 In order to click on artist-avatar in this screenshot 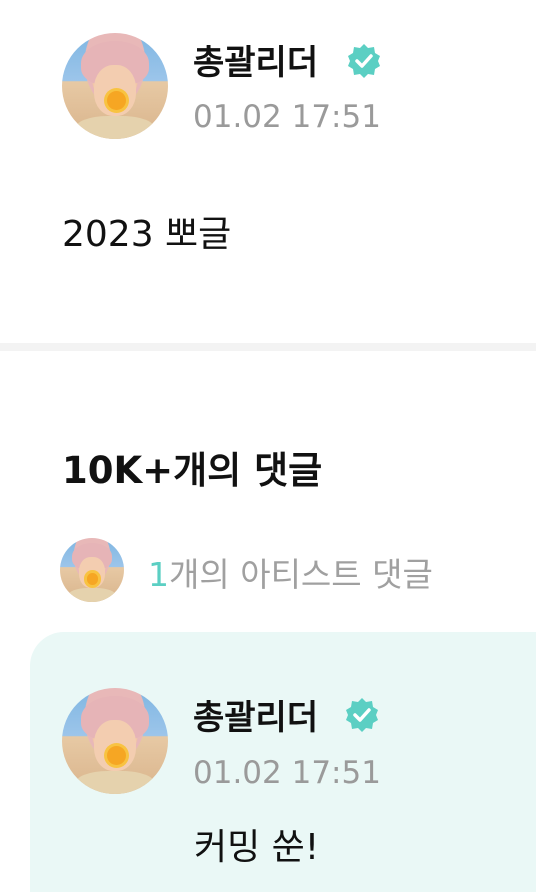, I will do `click(92, 570)`.